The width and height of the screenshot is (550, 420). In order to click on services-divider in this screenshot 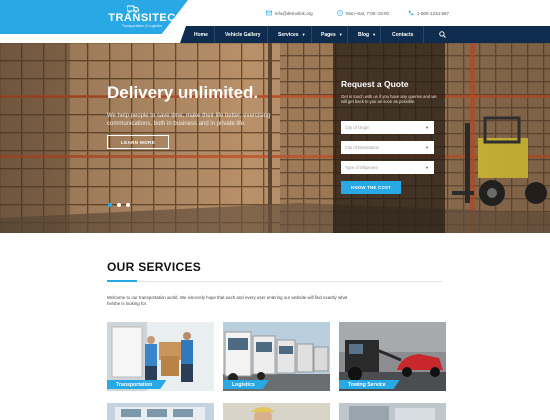, I will do `click(274, 281)`.